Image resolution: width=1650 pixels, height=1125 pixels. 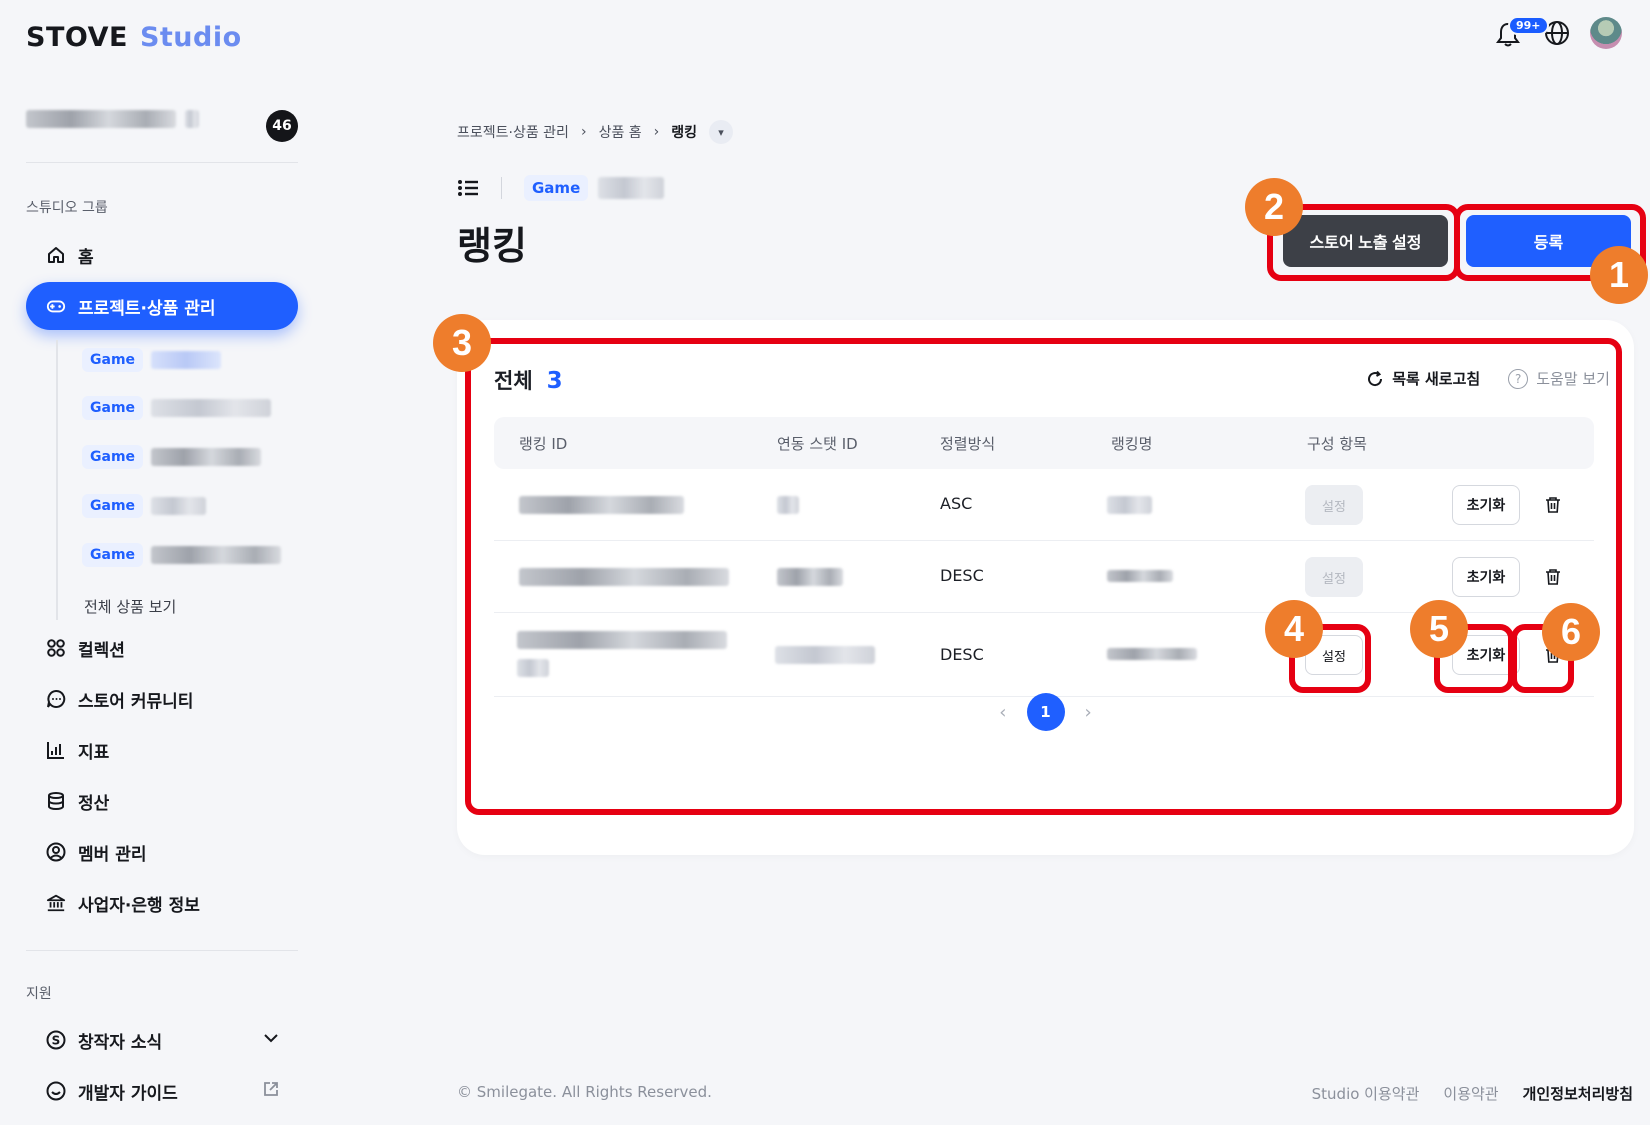 I want to click on section-label-support: 지원, so click(x=39, y=994).